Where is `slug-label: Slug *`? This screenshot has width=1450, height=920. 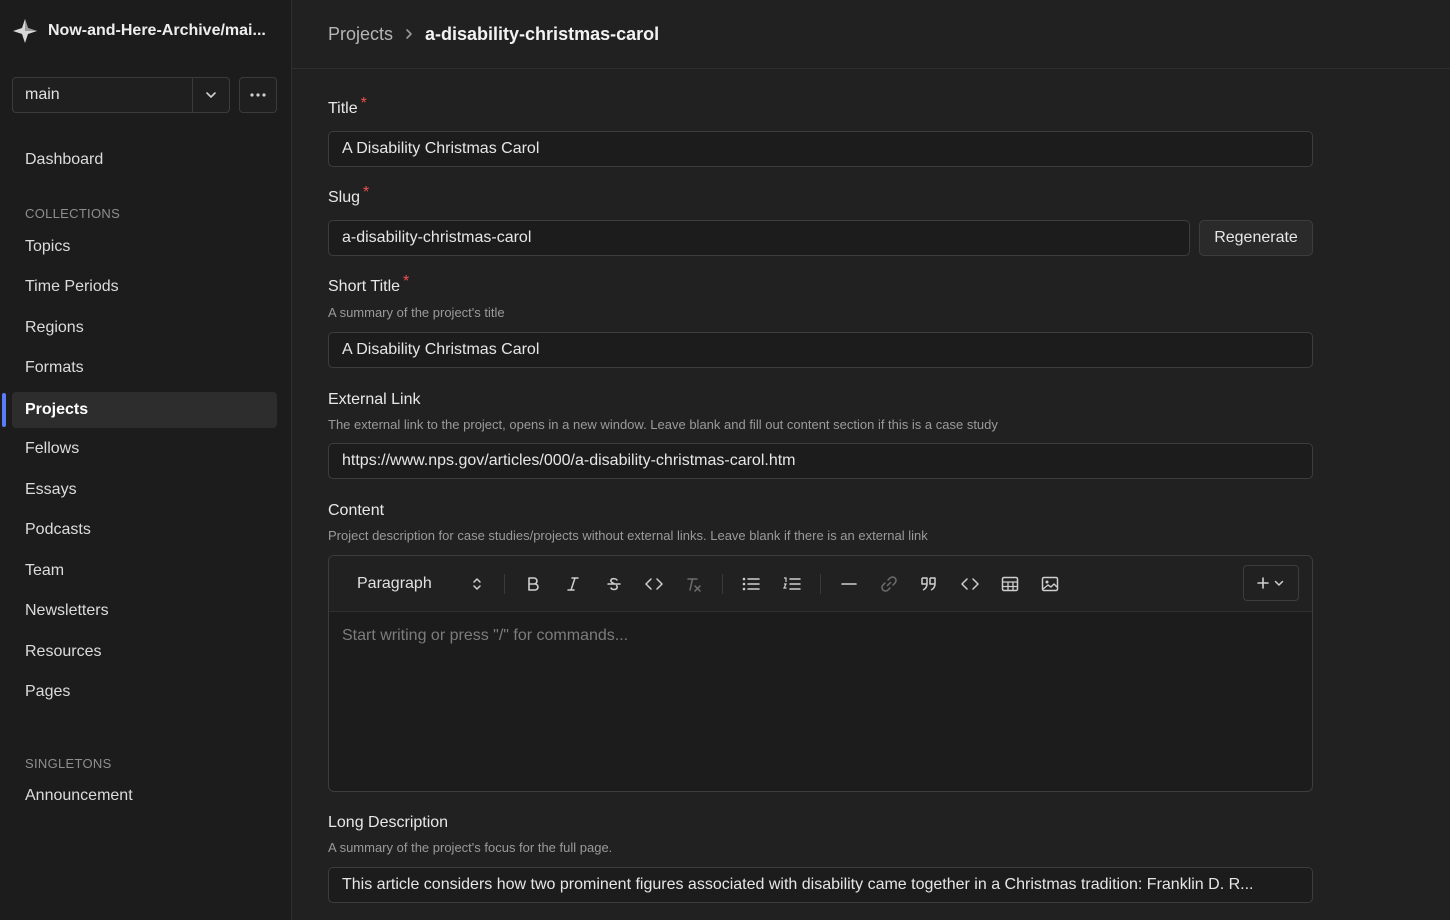 slug-label: Slug * is located at coordinates (348, 195).